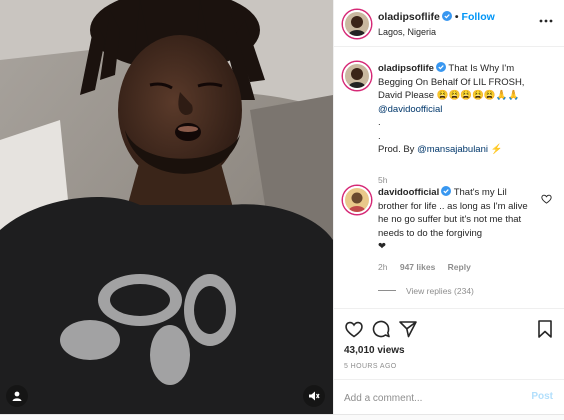 The width and height of the screenshot is (564, 420). Describe the element at coordinates (374, 350) in the screenshot. I see `view-count: 43,010 views` at that location.